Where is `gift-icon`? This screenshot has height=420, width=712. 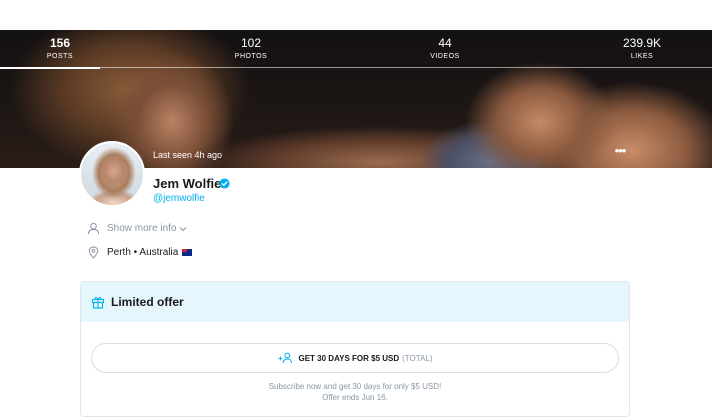
gift-icon is located at coordinates (98, 303).